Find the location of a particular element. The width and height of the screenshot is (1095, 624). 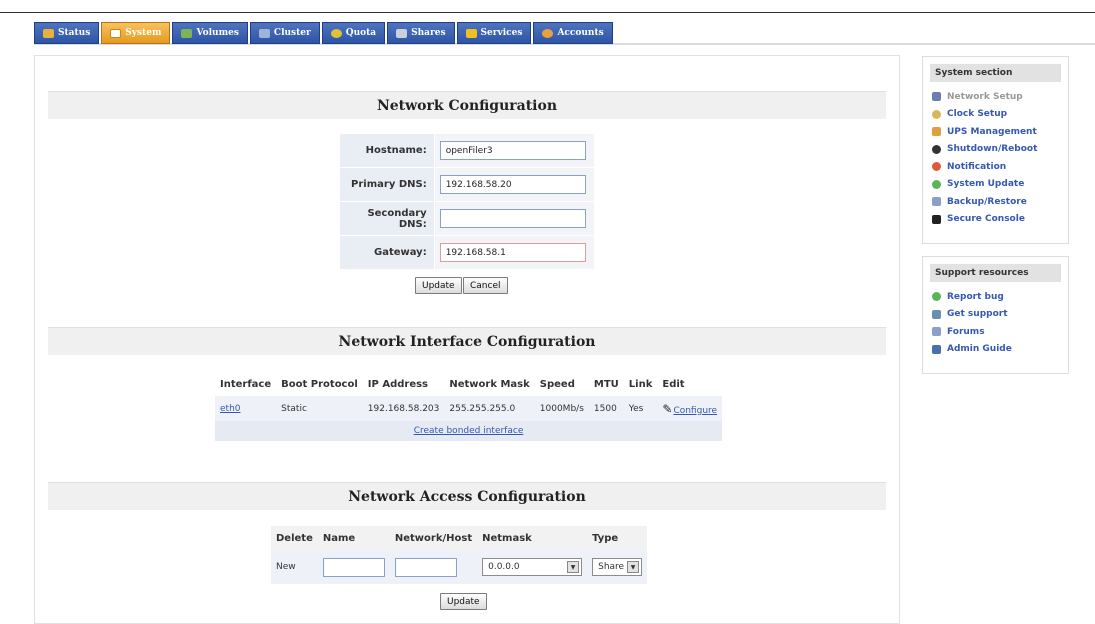

column-header: IP Address is located at coordinates (398, 384).